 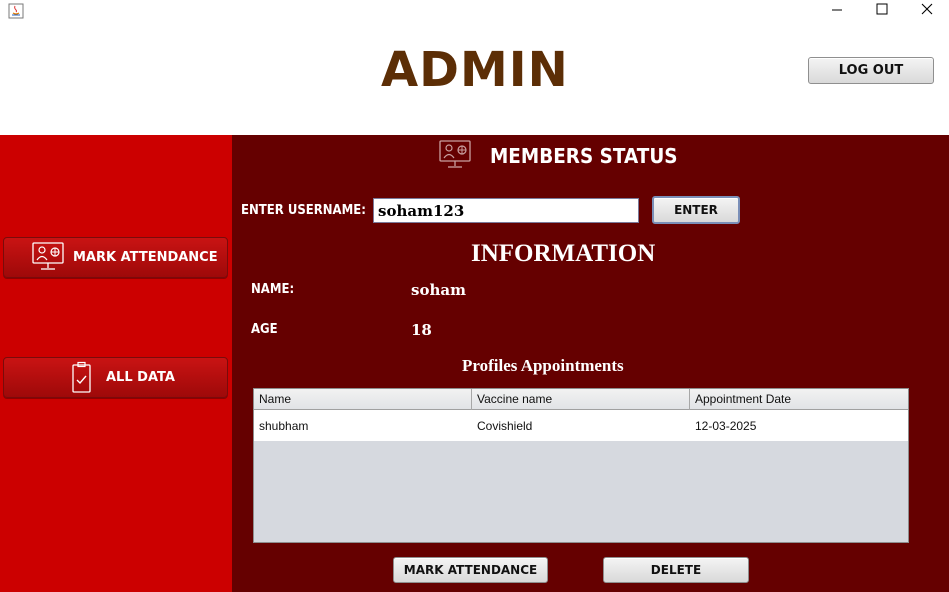 I want to click on enter-button: ENTER, so click(x=696, y=210).